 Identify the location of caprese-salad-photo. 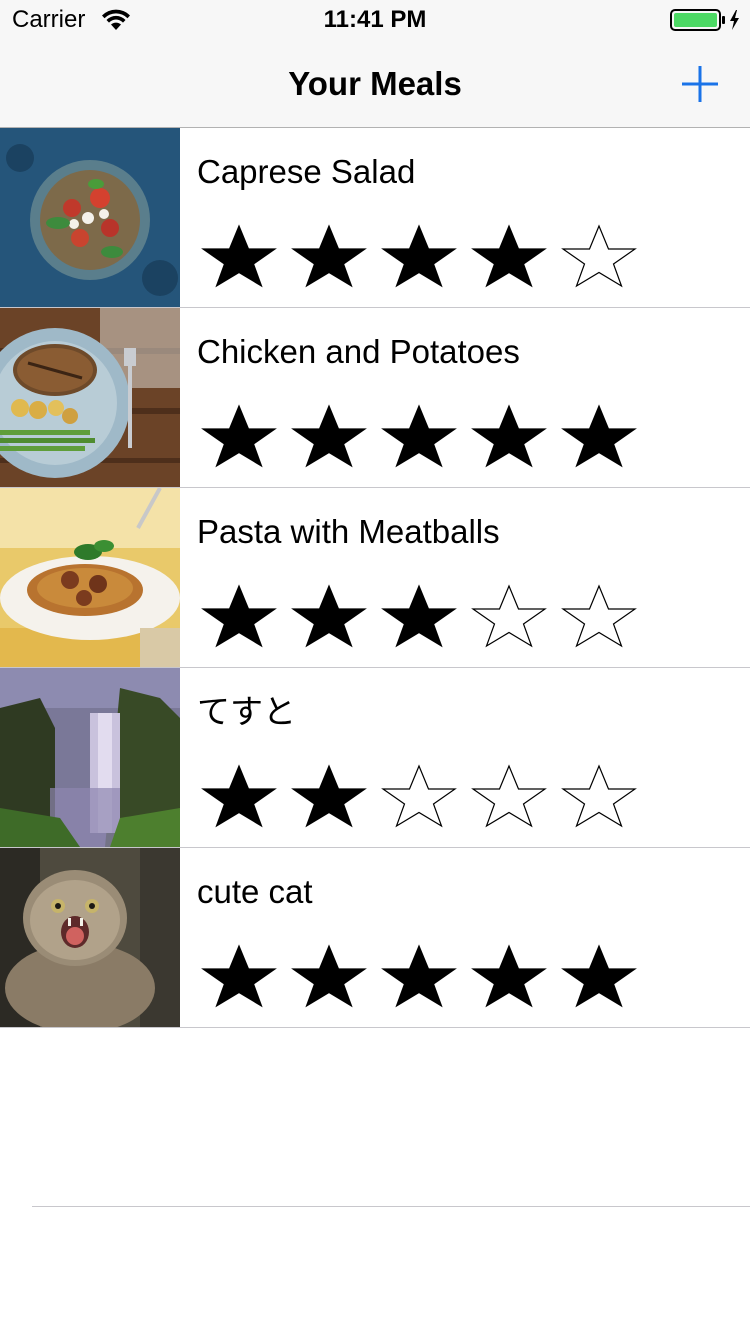
(90, 217).